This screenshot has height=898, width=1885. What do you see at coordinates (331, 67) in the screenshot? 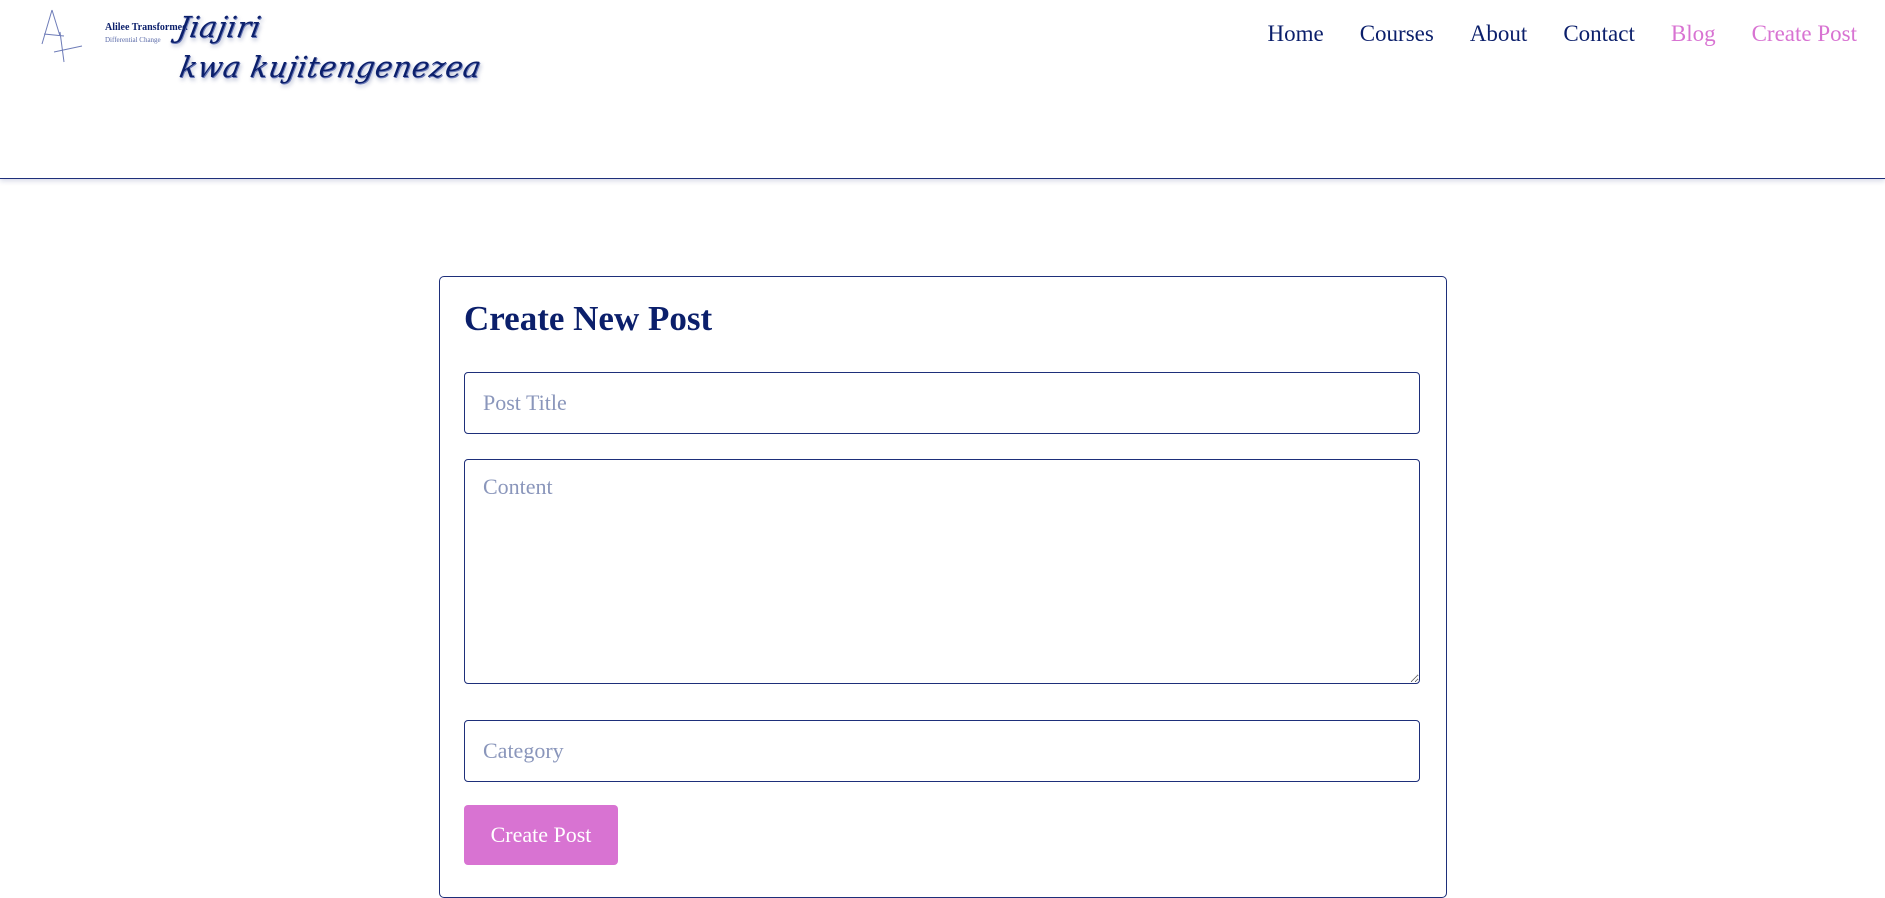
I see `brand-script-line-2: kwa kujitengenezea` at bounding box center [331, 67].